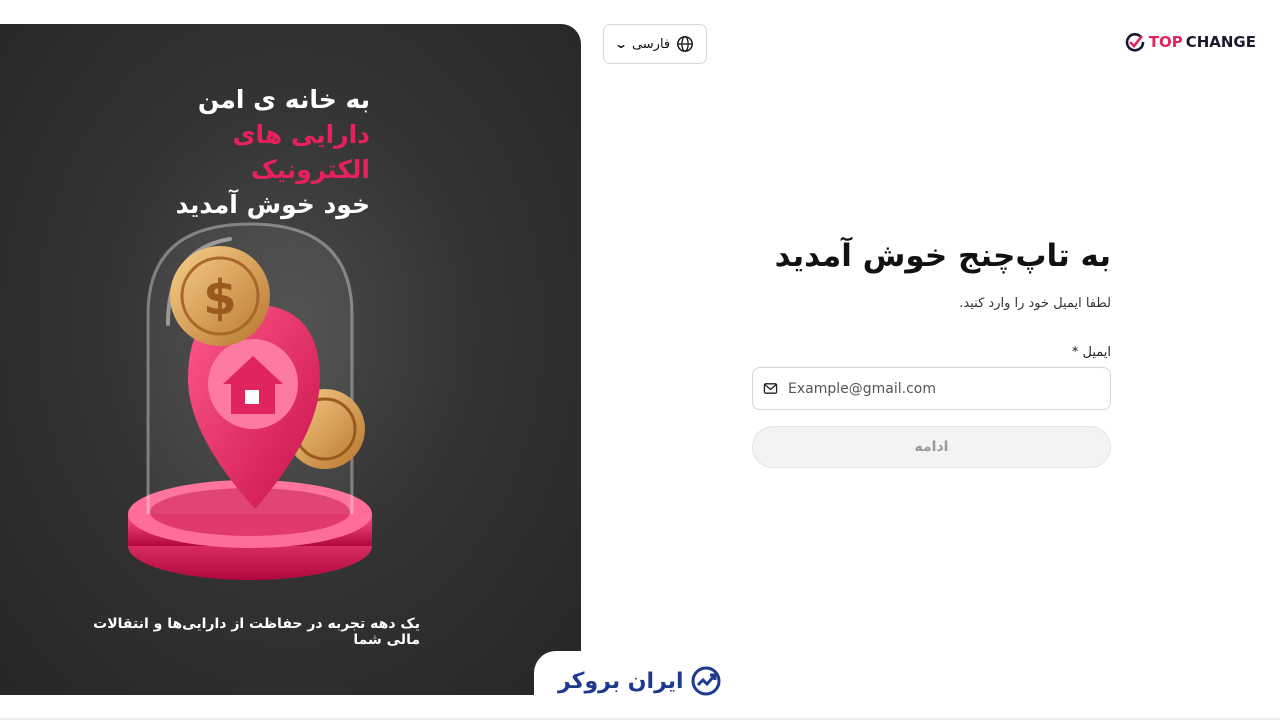 The width and height of the screenshot is (1280, 720). I want to click on promo-headline-line-1: به خانه ی امن, so click(283, 99).